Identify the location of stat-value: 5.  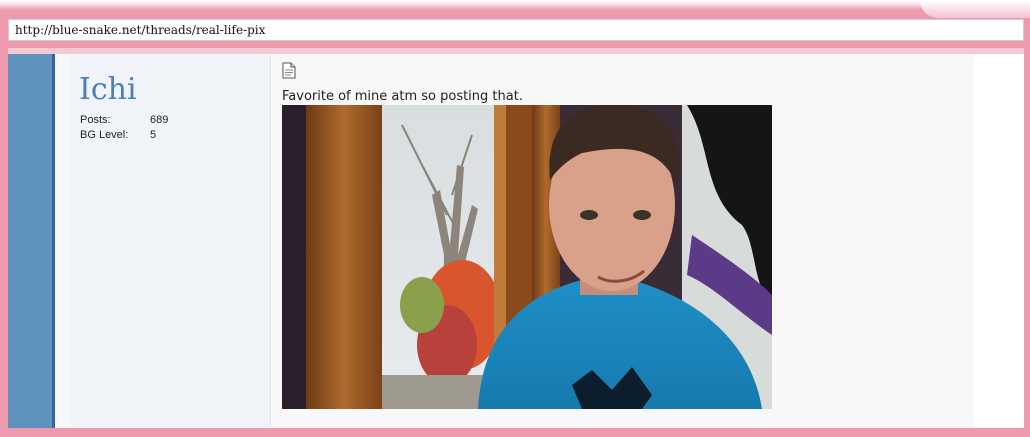
(153, 135).